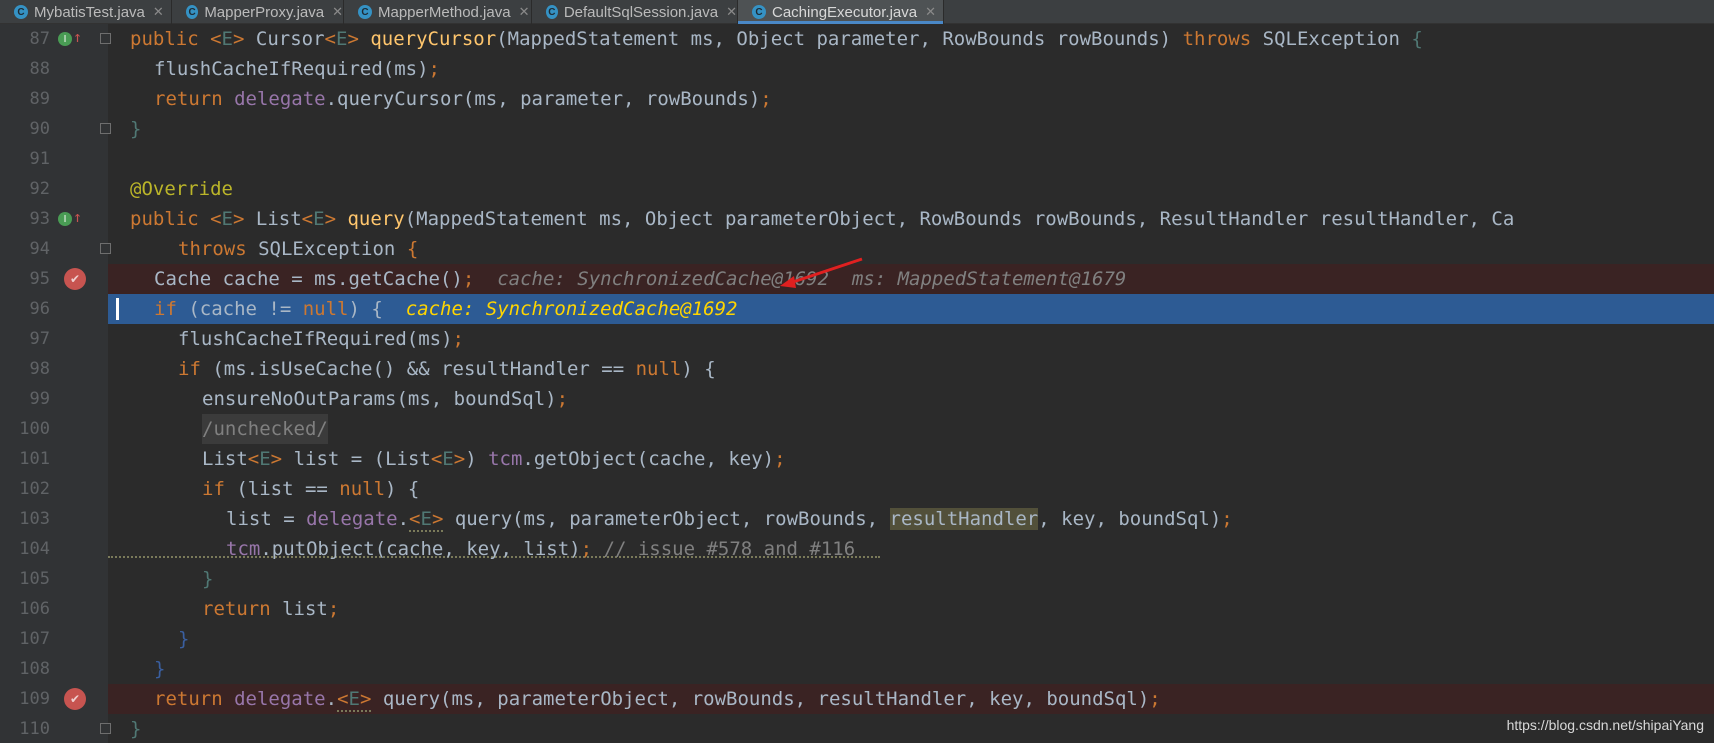 This screenshot has width=1714, height=743. What do you see at coordinates (54, 699) in the screenshot?
I see `gutter-line: 109 ✔` at bounding box center [54, 699].